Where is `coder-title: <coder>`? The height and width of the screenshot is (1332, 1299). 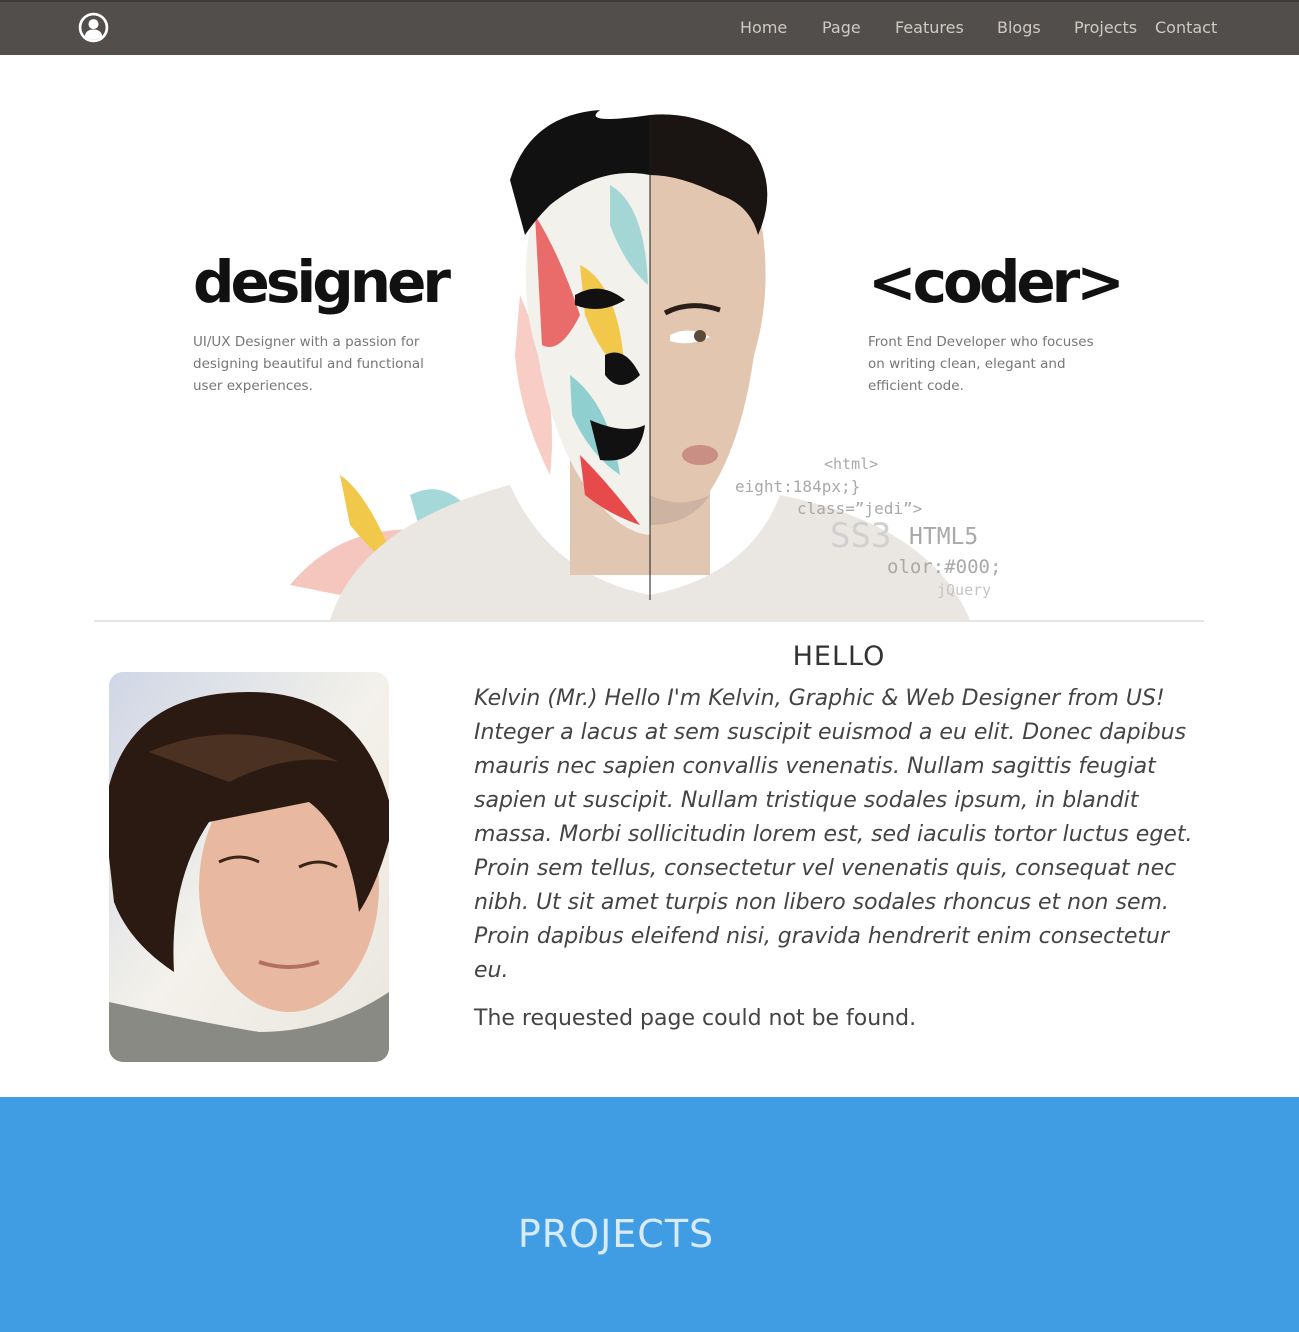 coder-title: <coder> is located at coordinates (996, 282).